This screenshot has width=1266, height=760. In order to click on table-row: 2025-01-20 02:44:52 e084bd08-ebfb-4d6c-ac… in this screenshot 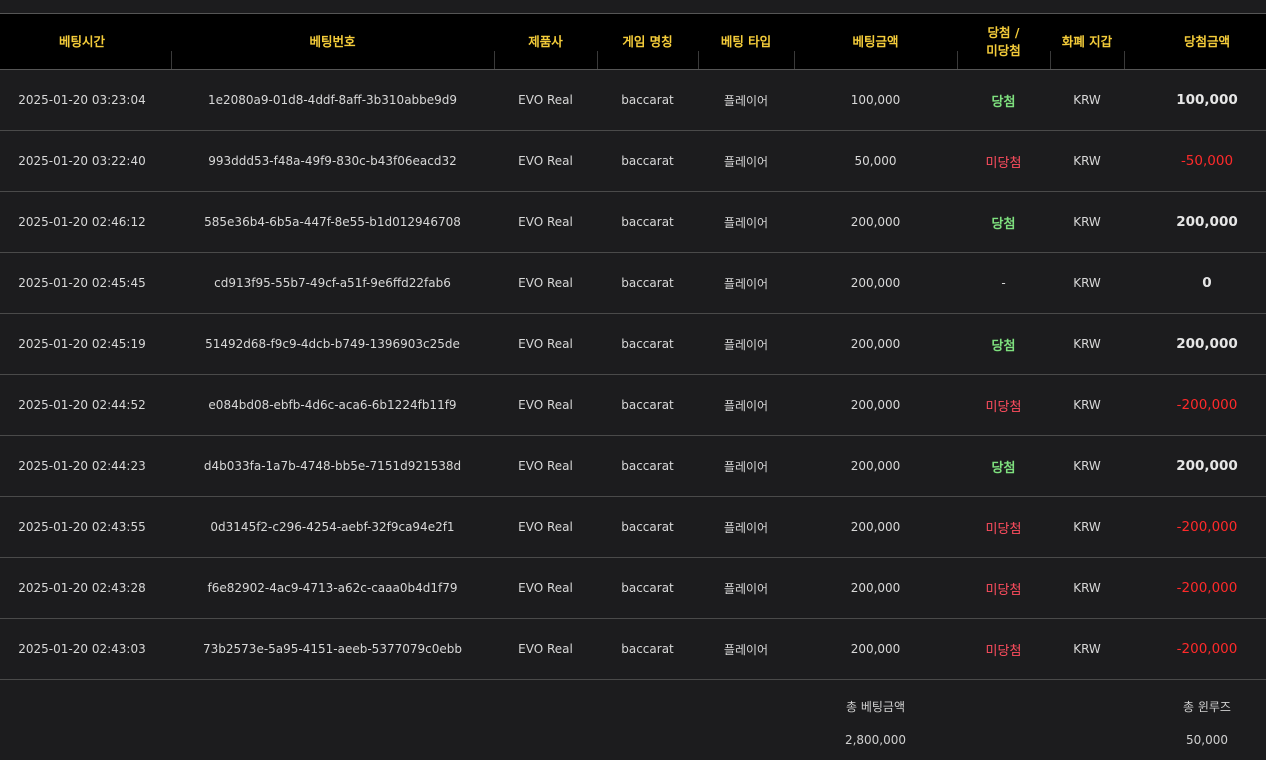, I will do `click(633, 405)`.